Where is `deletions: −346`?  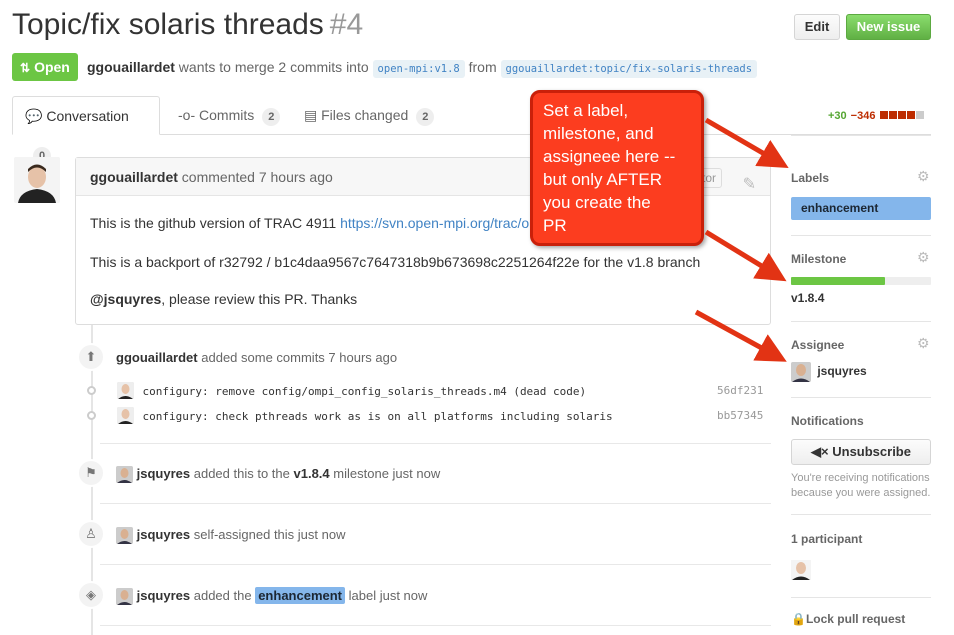
deletions: −346 is located at coordinates (863, 116).